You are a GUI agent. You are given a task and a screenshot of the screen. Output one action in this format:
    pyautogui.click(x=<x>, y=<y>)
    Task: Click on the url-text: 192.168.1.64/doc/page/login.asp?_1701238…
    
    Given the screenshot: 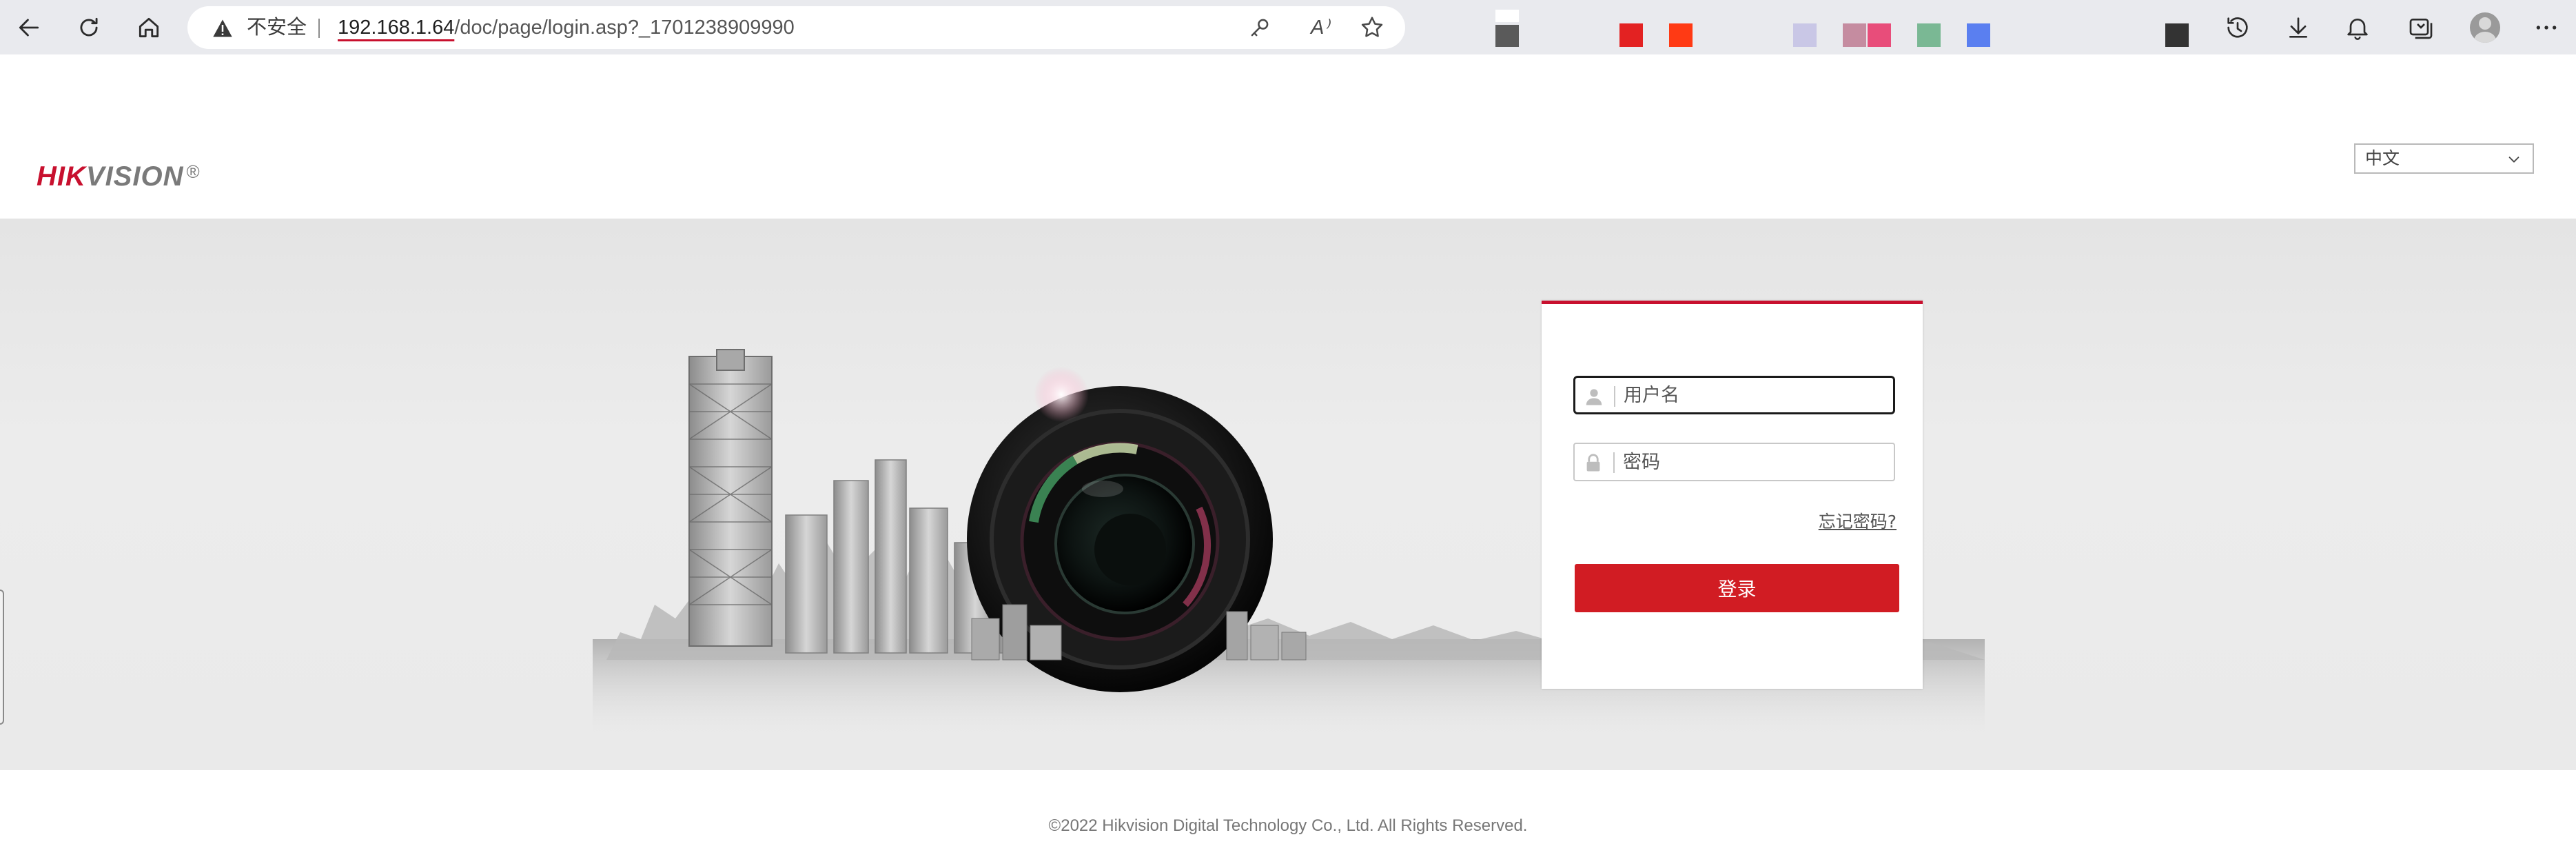 What is the action you would take?
    pyautogui.click(x=566, y=27)
    